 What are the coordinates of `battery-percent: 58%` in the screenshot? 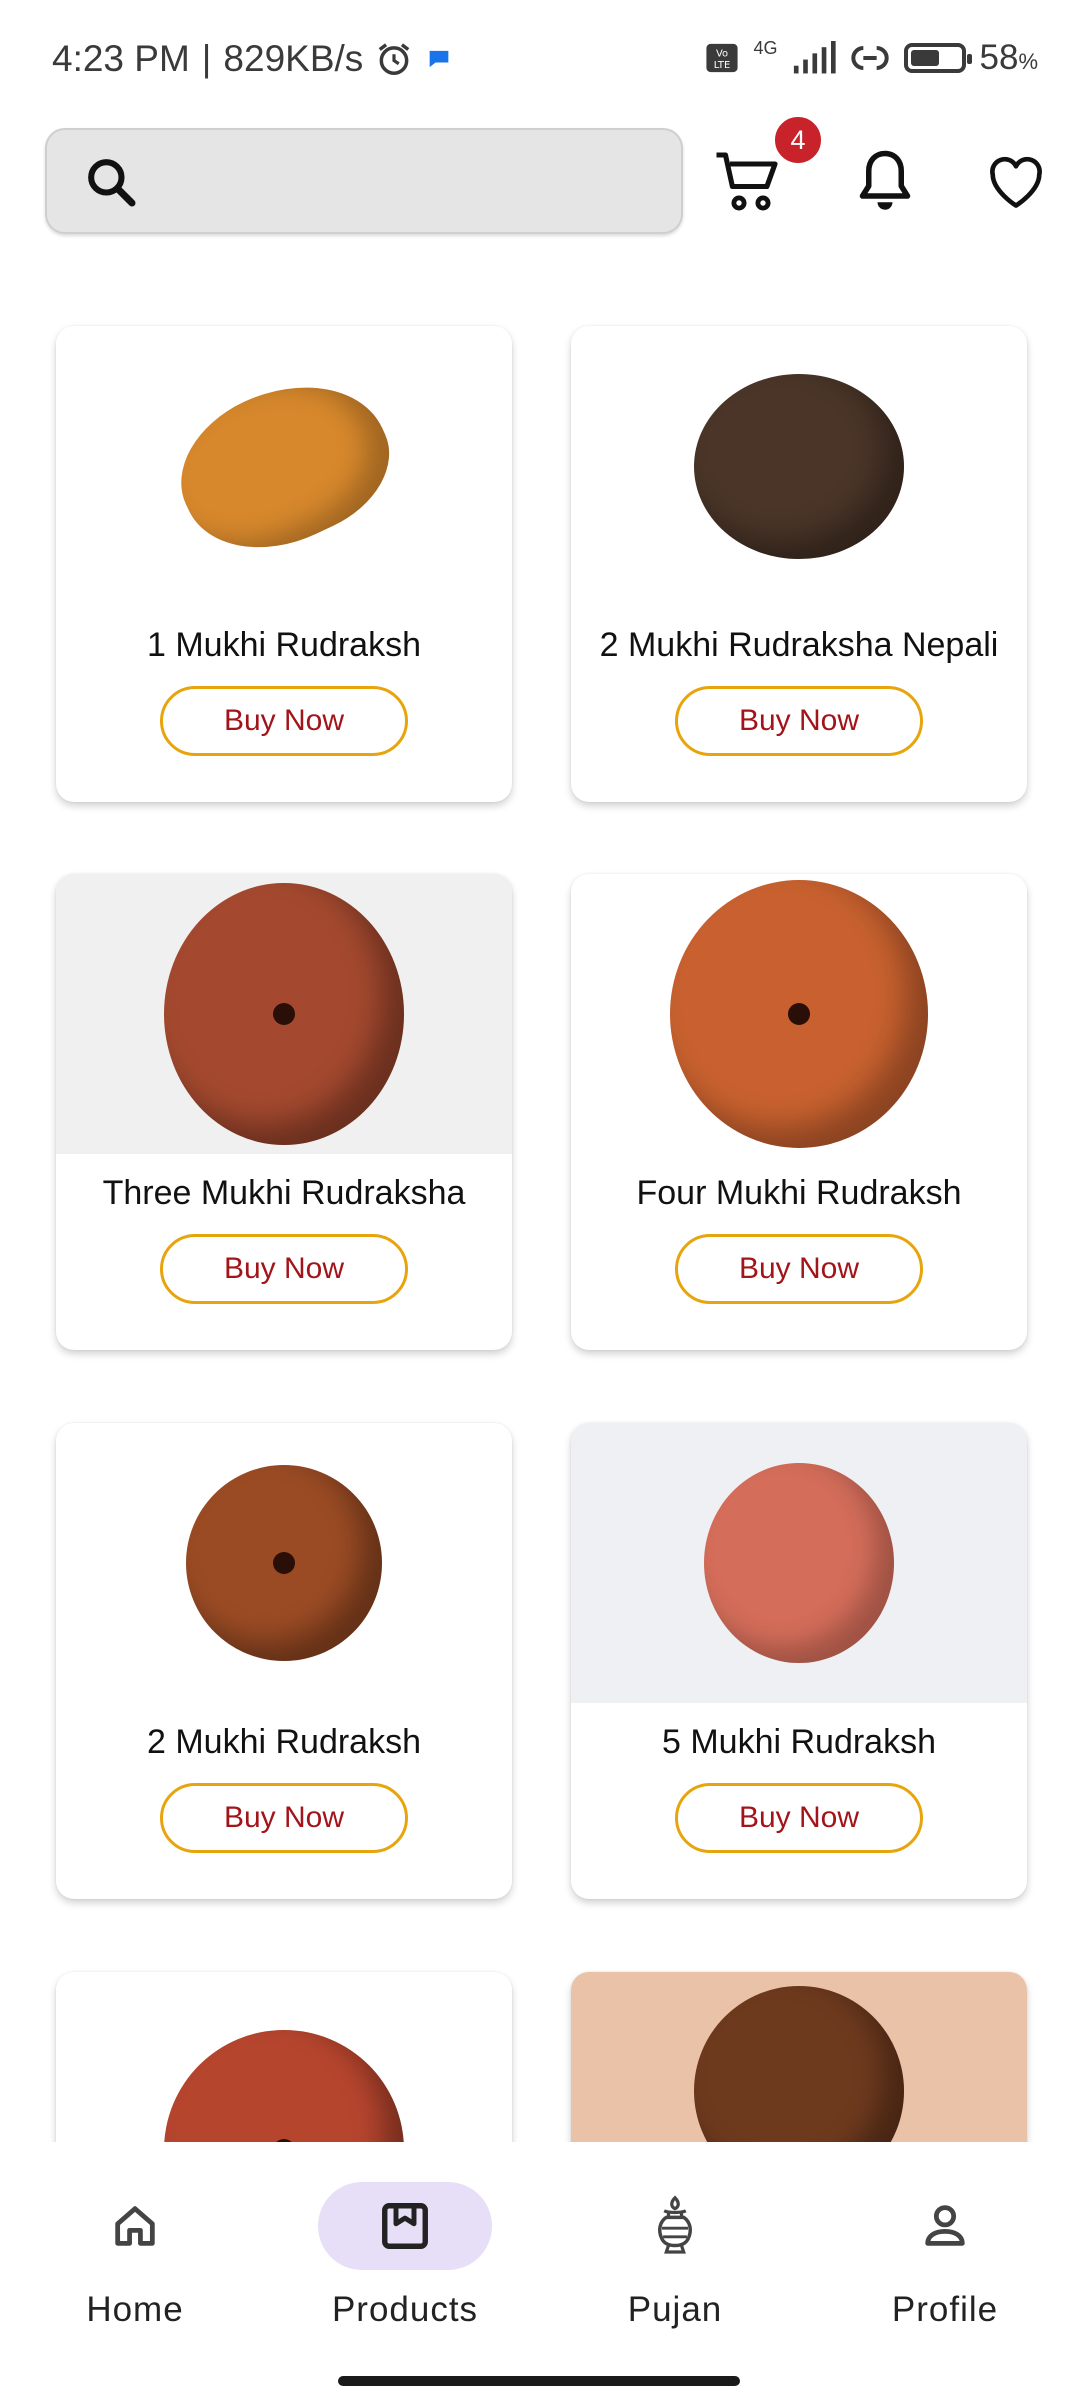 It's located at (1009, 57).